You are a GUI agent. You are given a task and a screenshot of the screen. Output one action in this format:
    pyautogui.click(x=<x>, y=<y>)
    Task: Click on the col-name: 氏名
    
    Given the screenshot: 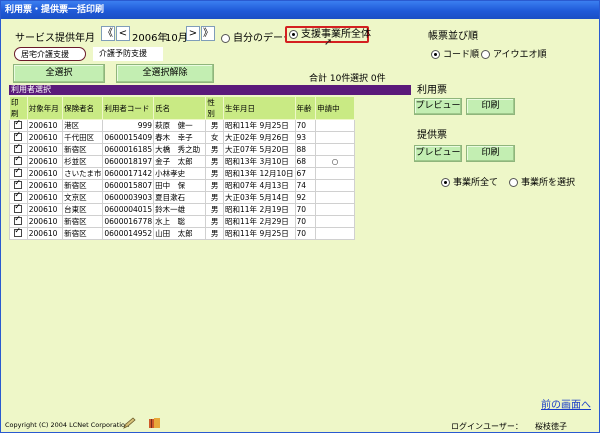 What is the action you would take?
    pyautogui.click(x=180, y=108)
    